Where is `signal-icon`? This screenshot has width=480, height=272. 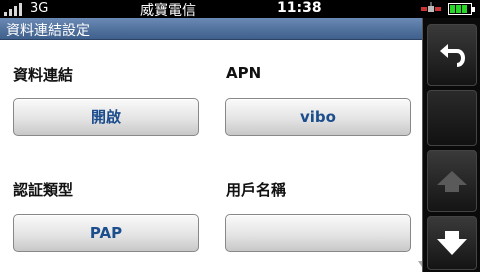 signal-icon is located at coordinates (16, 9).